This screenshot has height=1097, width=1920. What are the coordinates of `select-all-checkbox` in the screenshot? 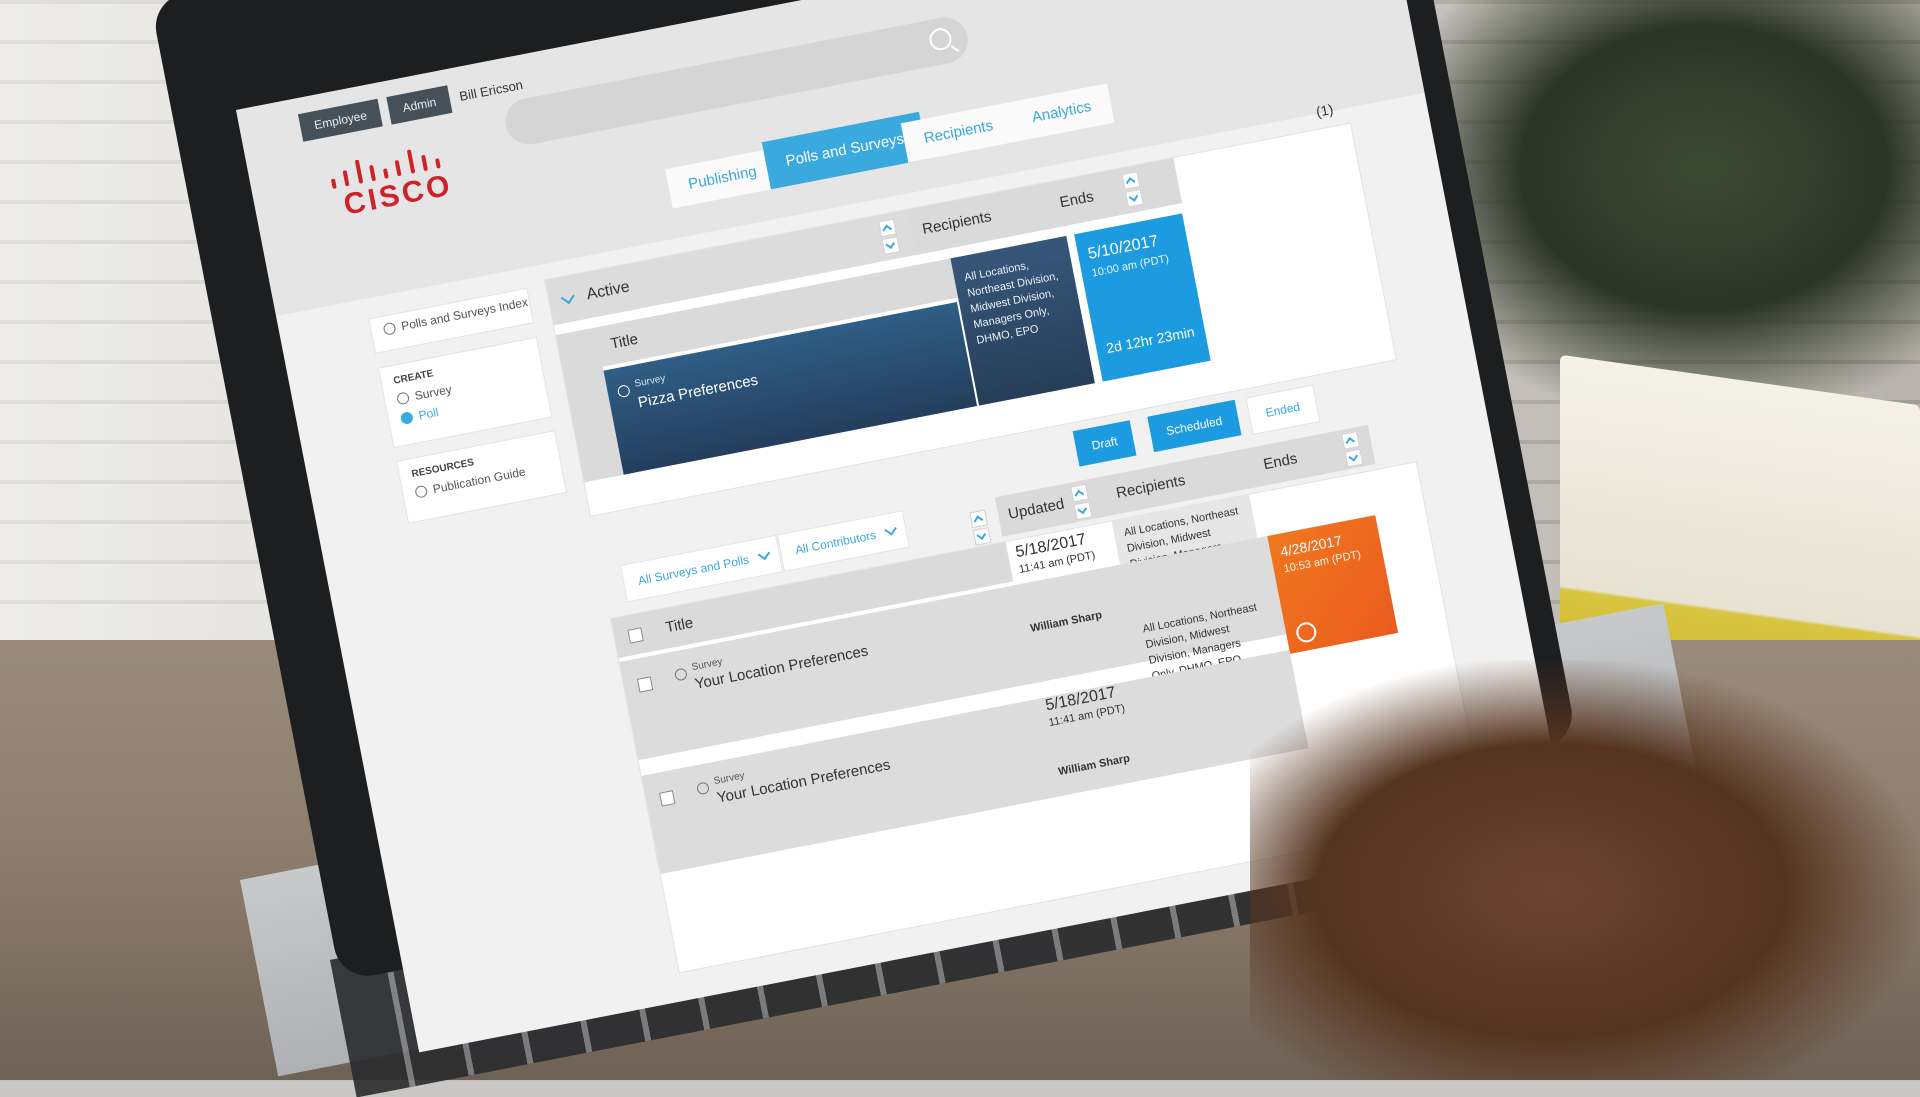 It's located at (635, 635).